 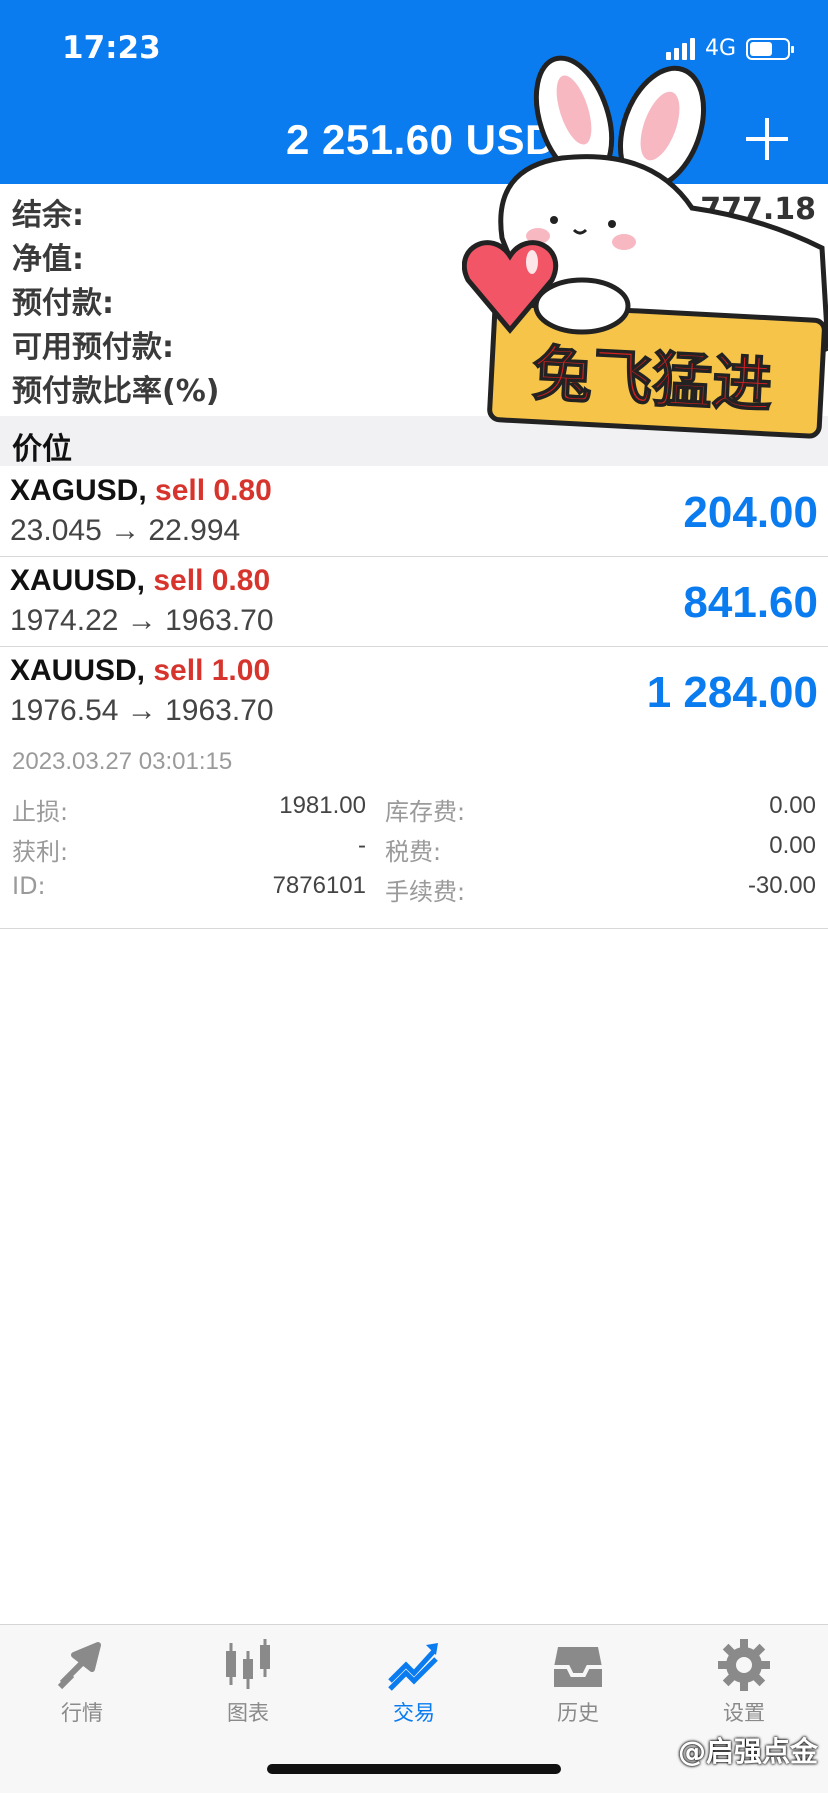 I want to click on id-value: 7876101, so click(x=319, y=885).